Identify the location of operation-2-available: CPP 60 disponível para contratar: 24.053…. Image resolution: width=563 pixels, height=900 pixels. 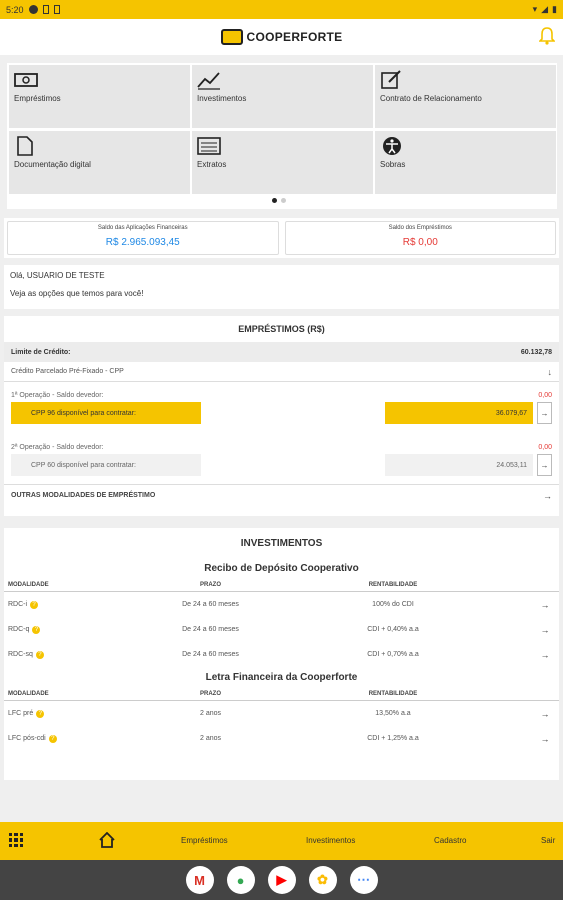
(281, 465).